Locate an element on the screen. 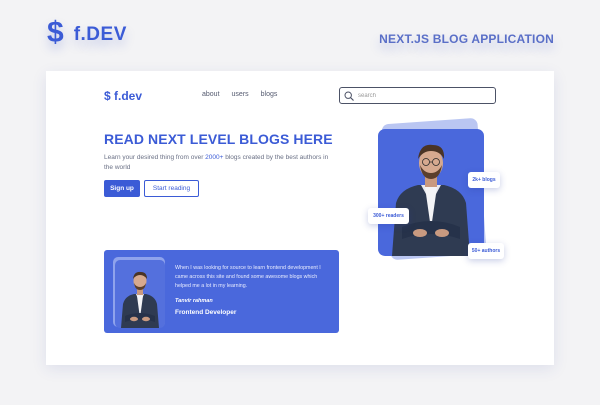  nav-links: about users blogs is located at coordinates (239, 94).